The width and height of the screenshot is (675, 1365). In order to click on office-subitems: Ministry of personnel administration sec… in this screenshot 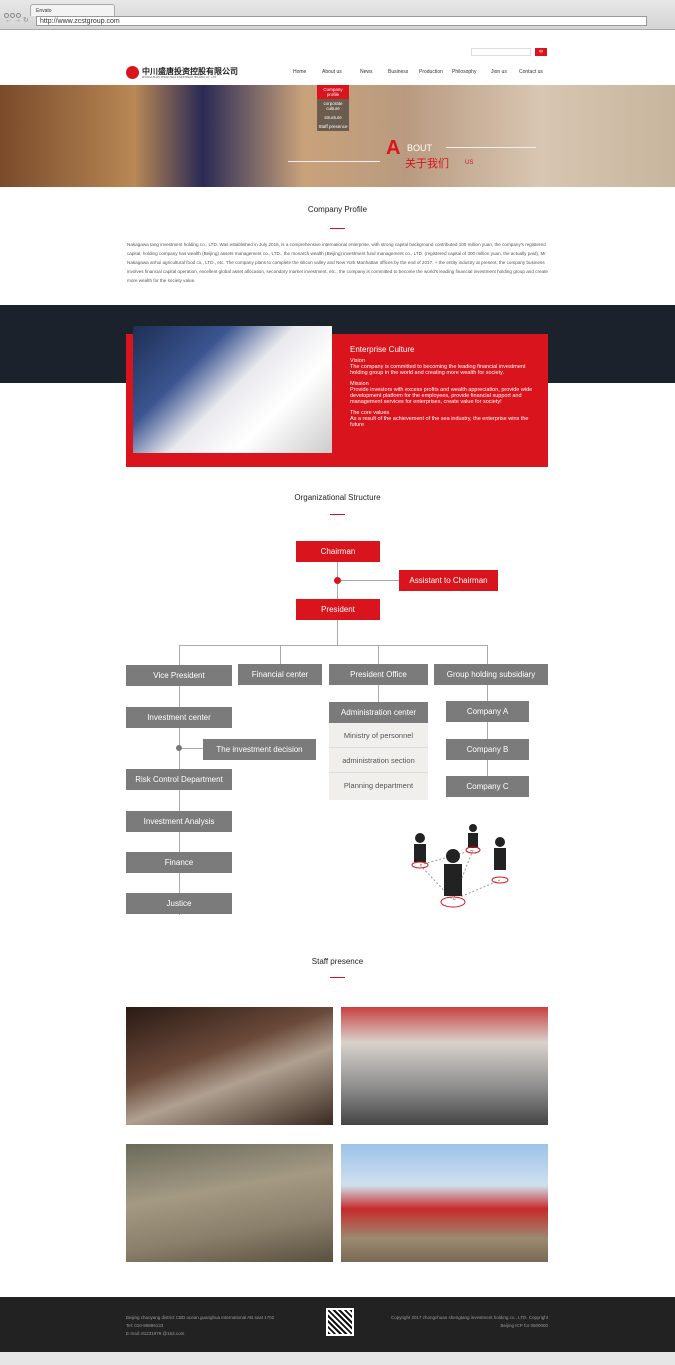, I will do `click(378, 761)`.